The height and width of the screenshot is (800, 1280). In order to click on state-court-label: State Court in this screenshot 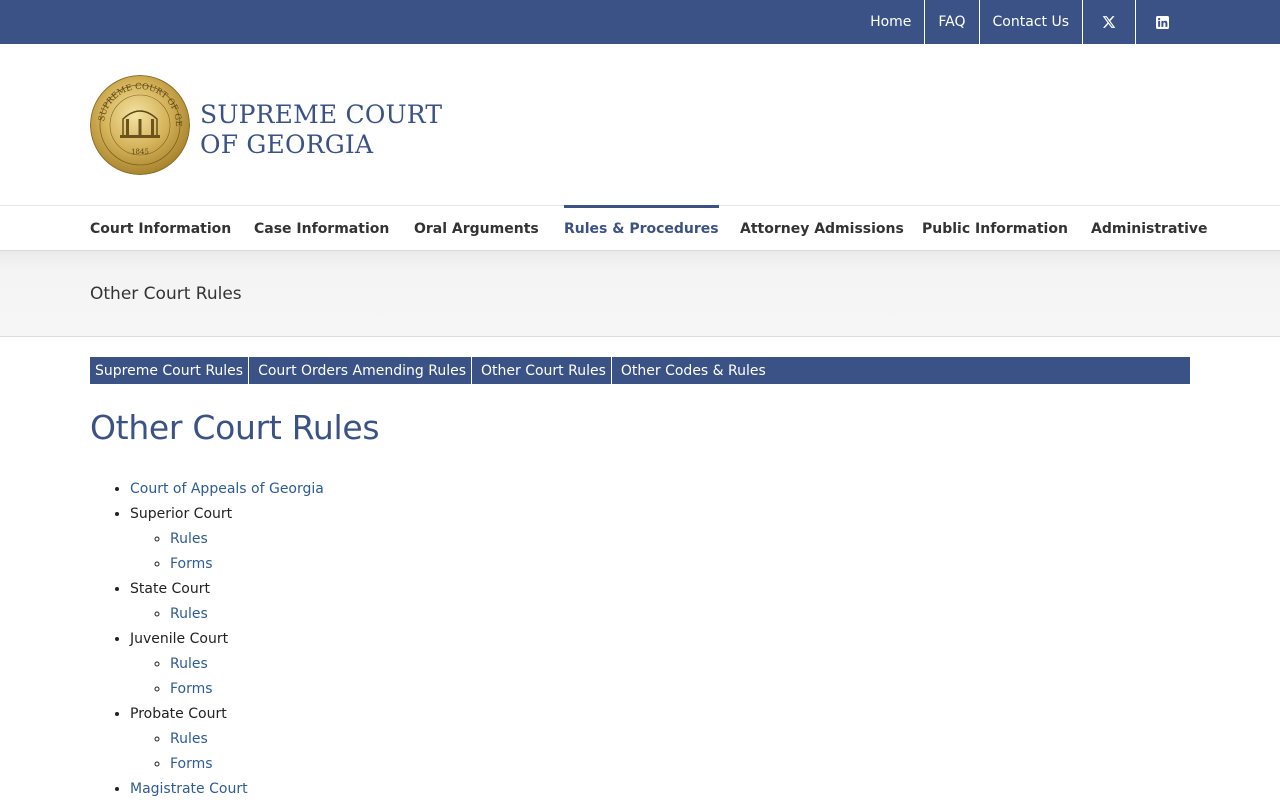, I will do `click(170, 589)`.